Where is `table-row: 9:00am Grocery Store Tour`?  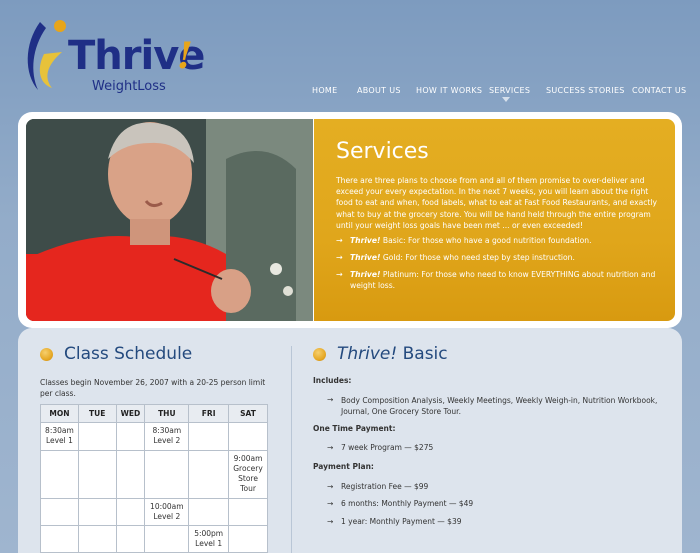
table-row: 9:00am Grocery Store Tour is located at coordinates (154, 474).